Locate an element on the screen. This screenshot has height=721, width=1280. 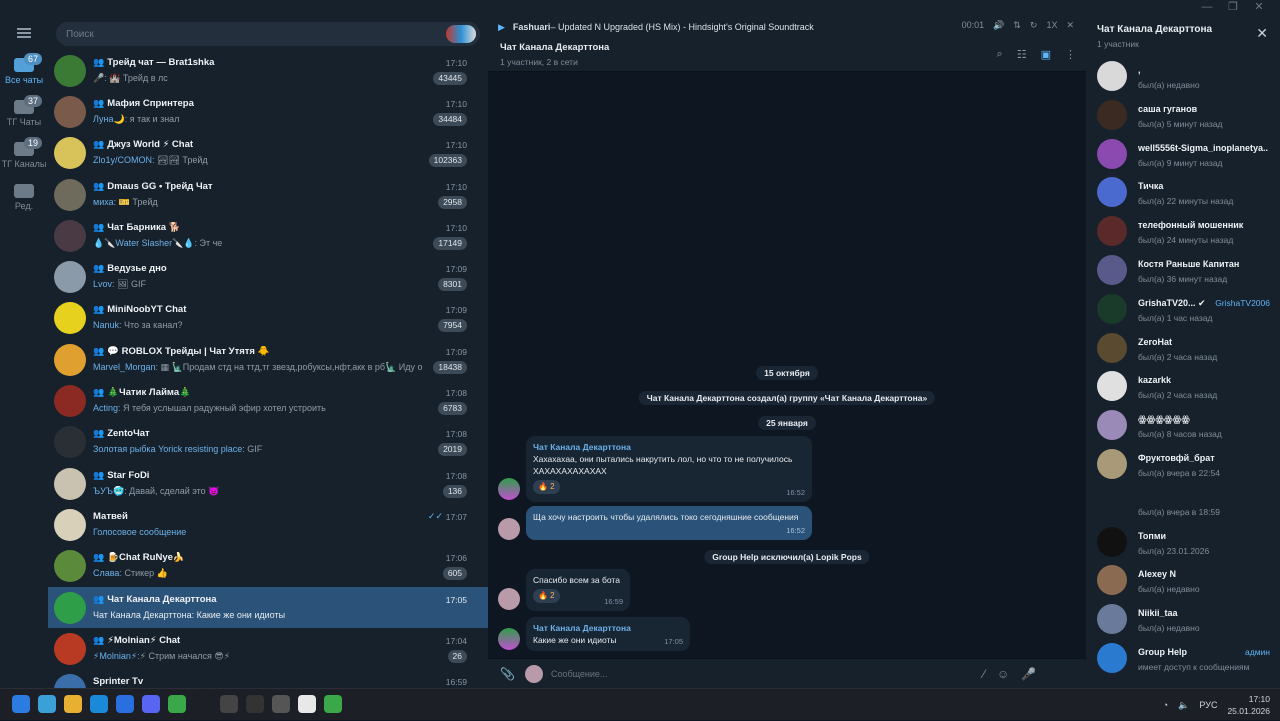
unread-badge: 8301 is located at coordinates (452, 285).